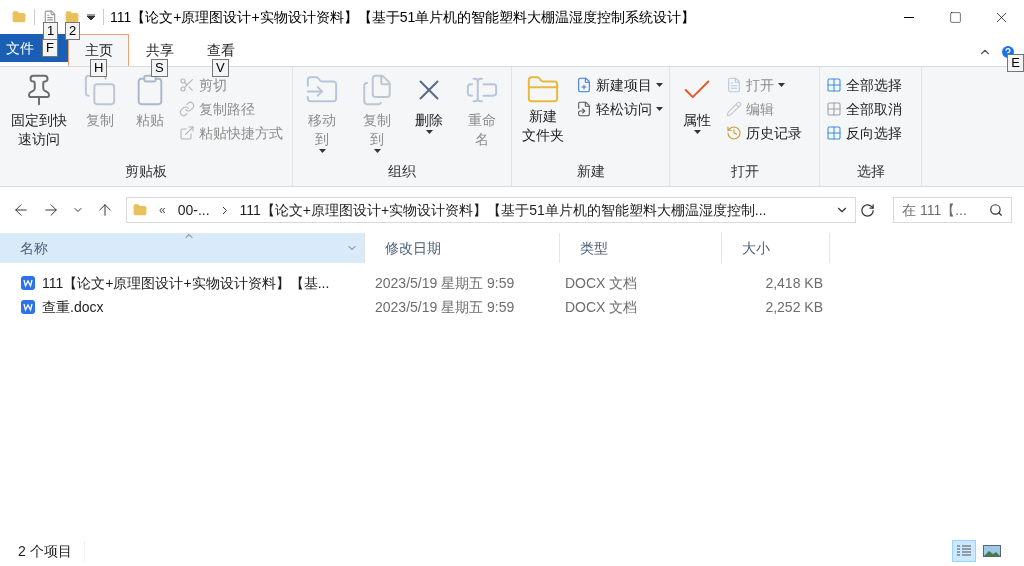  I want to click on keytip-badge: 1, so click(51, 31).